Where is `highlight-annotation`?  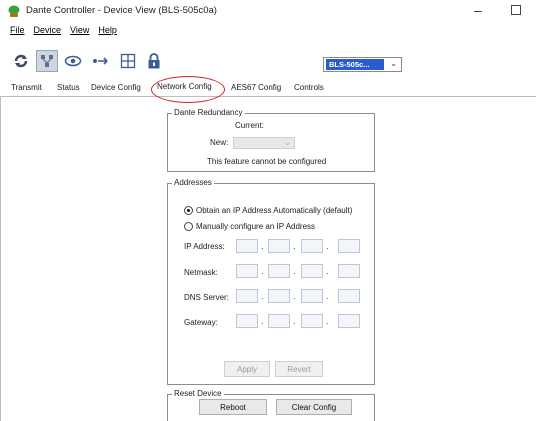 highlight-annotation is located at coordinates (188, 89).